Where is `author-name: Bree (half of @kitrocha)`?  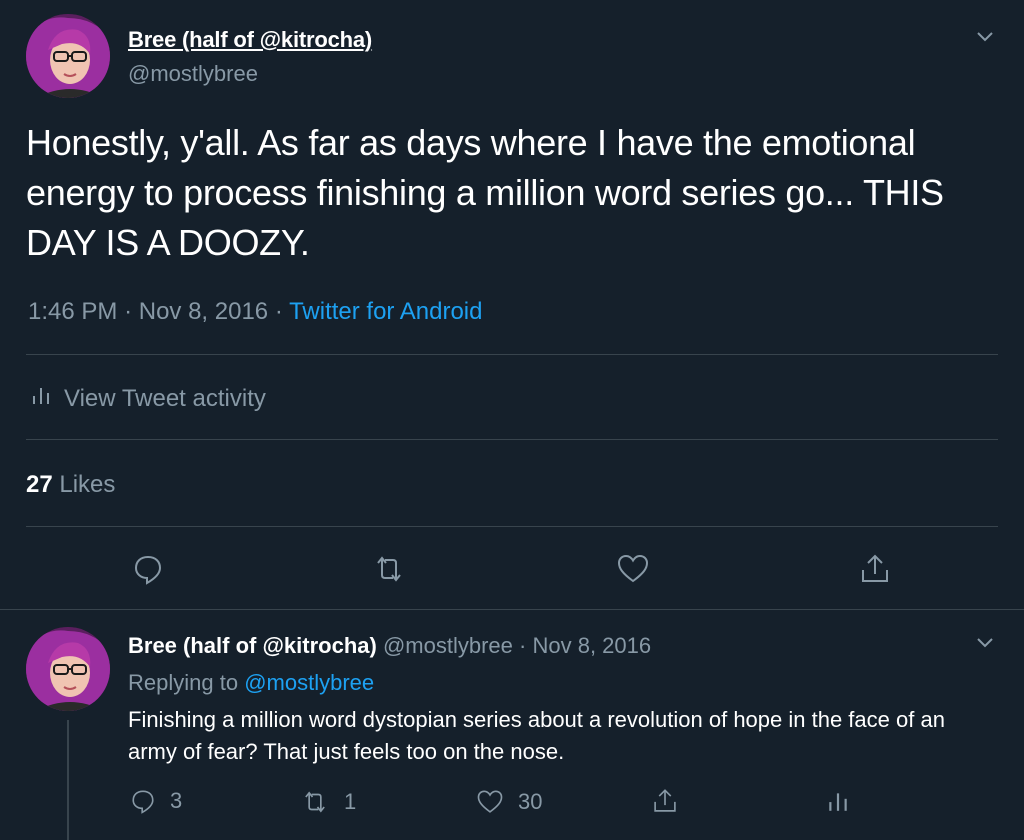
author-name: Bree (half of @kitrocha) is located at coordinates (250, 40).